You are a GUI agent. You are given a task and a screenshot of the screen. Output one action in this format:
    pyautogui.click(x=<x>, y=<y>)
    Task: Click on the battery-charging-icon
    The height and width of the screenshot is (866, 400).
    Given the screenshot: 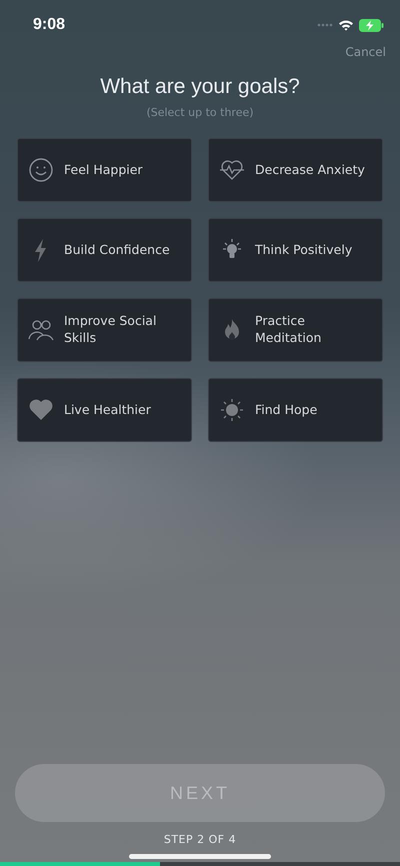 What is the action you would take?
    pyautogui.click(x=371, y=25)
    